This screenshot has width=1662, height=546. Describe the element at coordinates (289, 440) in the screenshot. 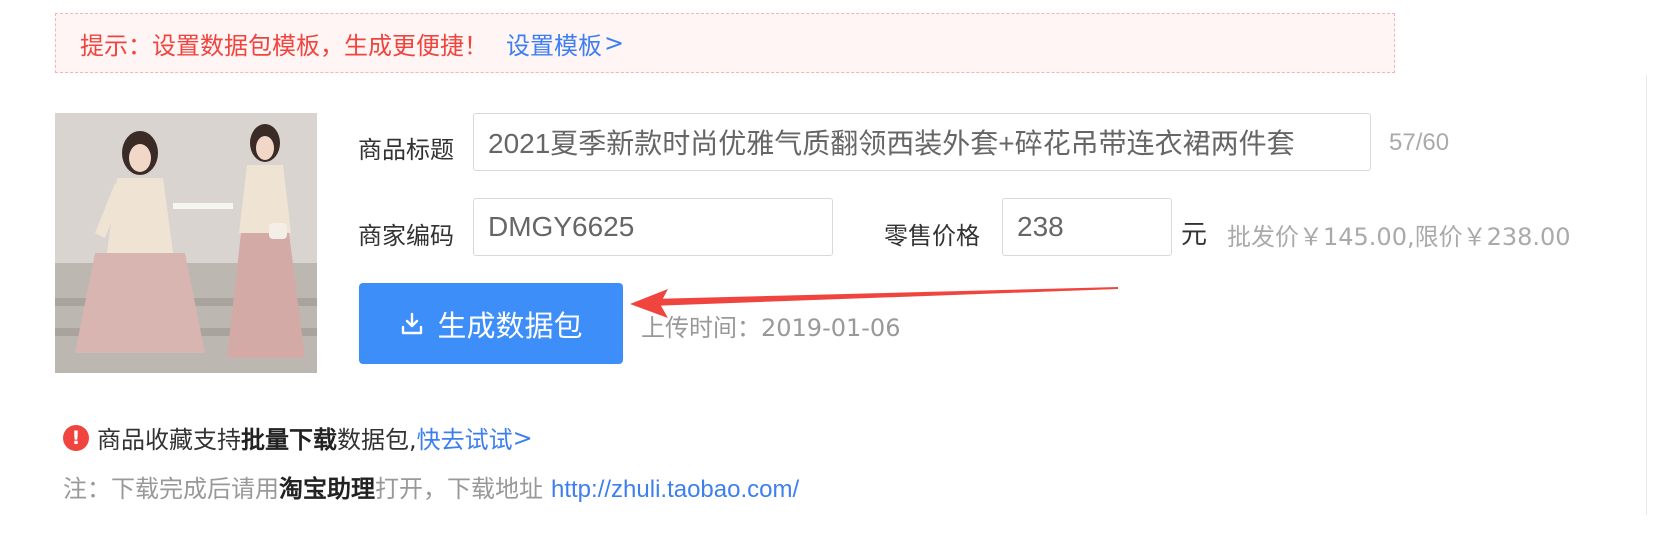

I see `promo-text-bold: 批量下载` at that location.